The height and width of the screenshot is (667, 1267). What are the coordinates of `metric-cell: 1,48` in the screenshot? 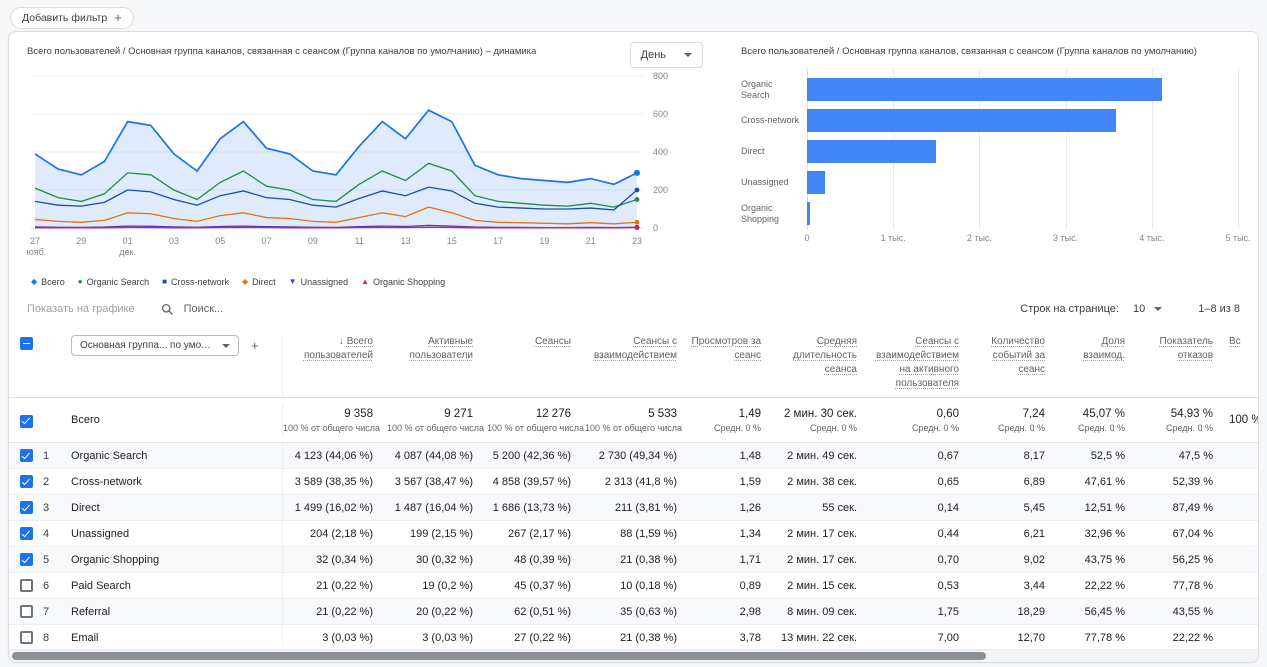 It's located at (750, 455).